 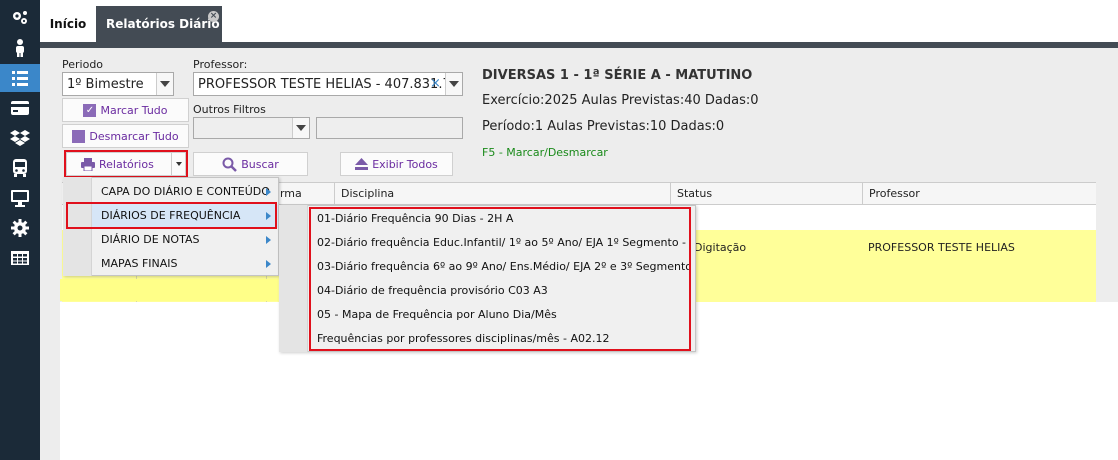 What do you see at coordinates (260, 164) in the screenshot?
I see `buscar-label: Buscar` at bounding box center [260, 164].